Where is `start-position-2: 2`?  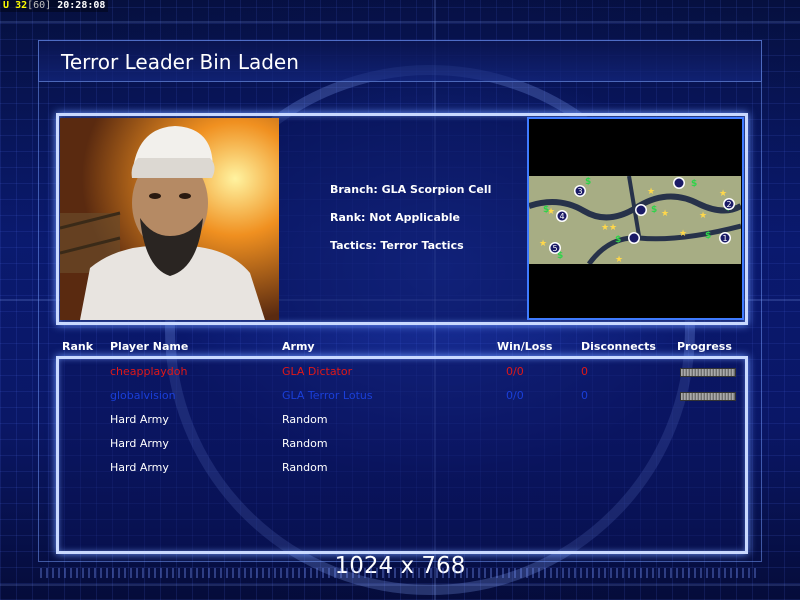 start-position-2: 2 is located at coordinates (728, 204).